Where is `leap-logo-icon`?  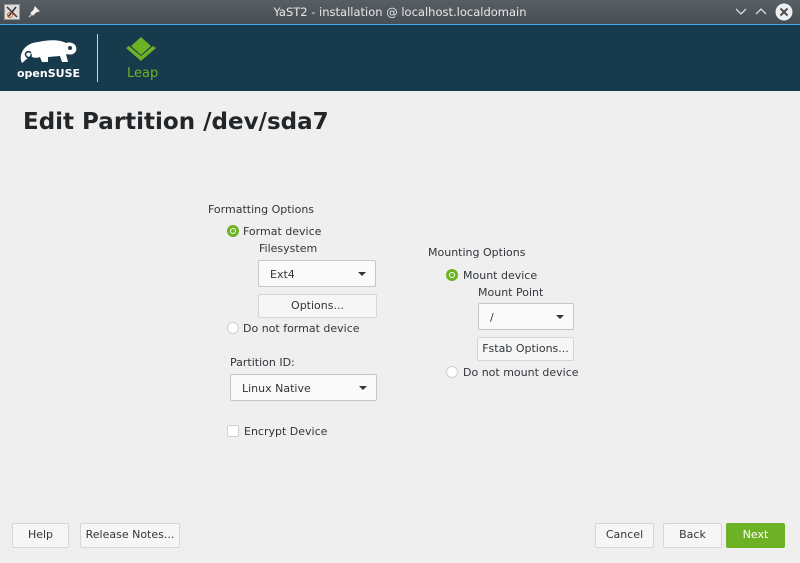
leap-logo-icon is located at coordinates (141, 49).